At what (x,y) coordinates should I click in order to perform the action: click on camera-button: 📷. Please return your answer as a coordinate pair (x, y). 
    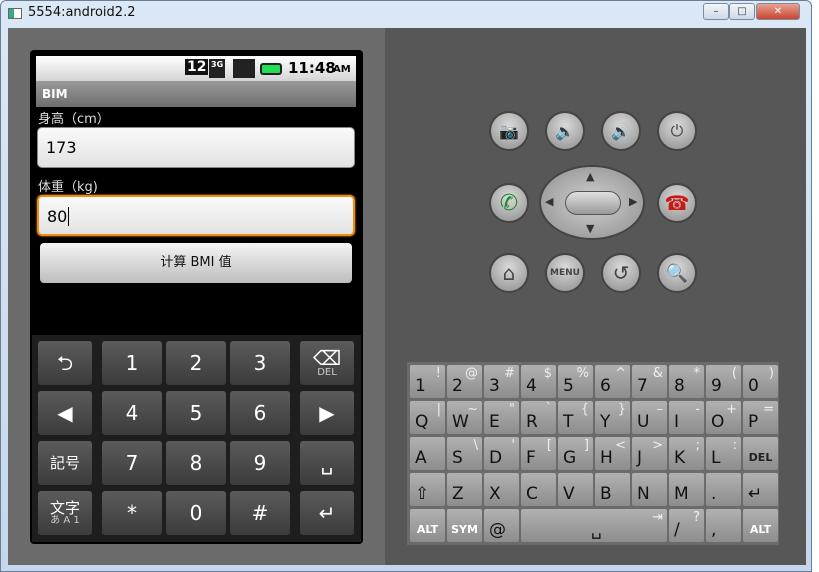
    Looking at the image, I should click on (509, 131).